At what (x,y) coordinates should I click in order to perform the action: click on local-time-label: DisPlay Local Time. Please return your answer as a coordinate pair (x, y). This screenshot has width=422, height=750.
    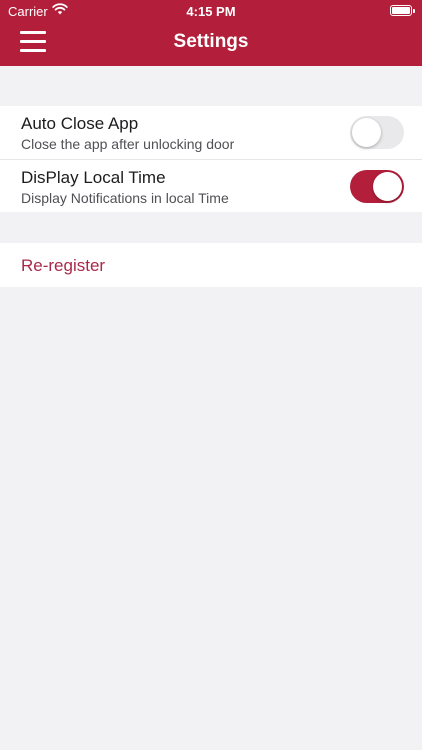
    Looking at the image, I should click on (93, 177).